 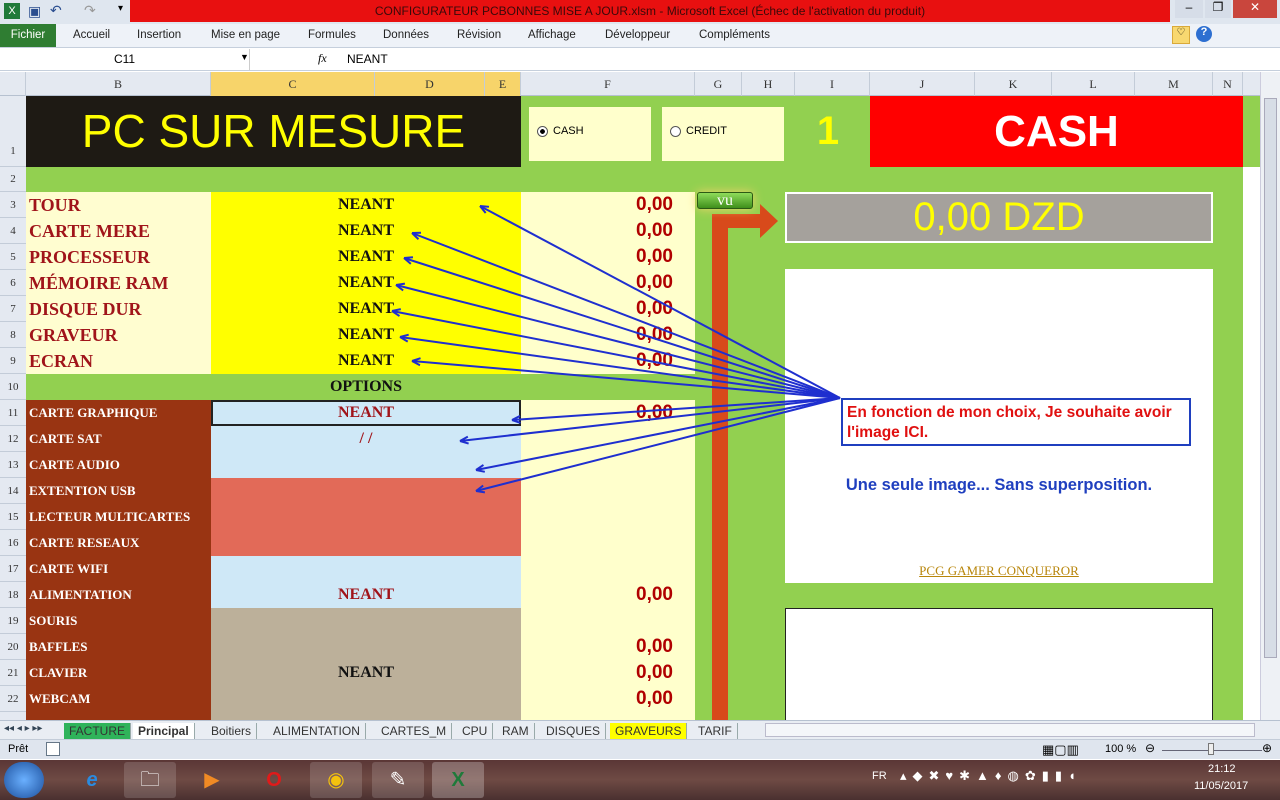 I want to click on column-header-C: C, so click(x=293, y=84).